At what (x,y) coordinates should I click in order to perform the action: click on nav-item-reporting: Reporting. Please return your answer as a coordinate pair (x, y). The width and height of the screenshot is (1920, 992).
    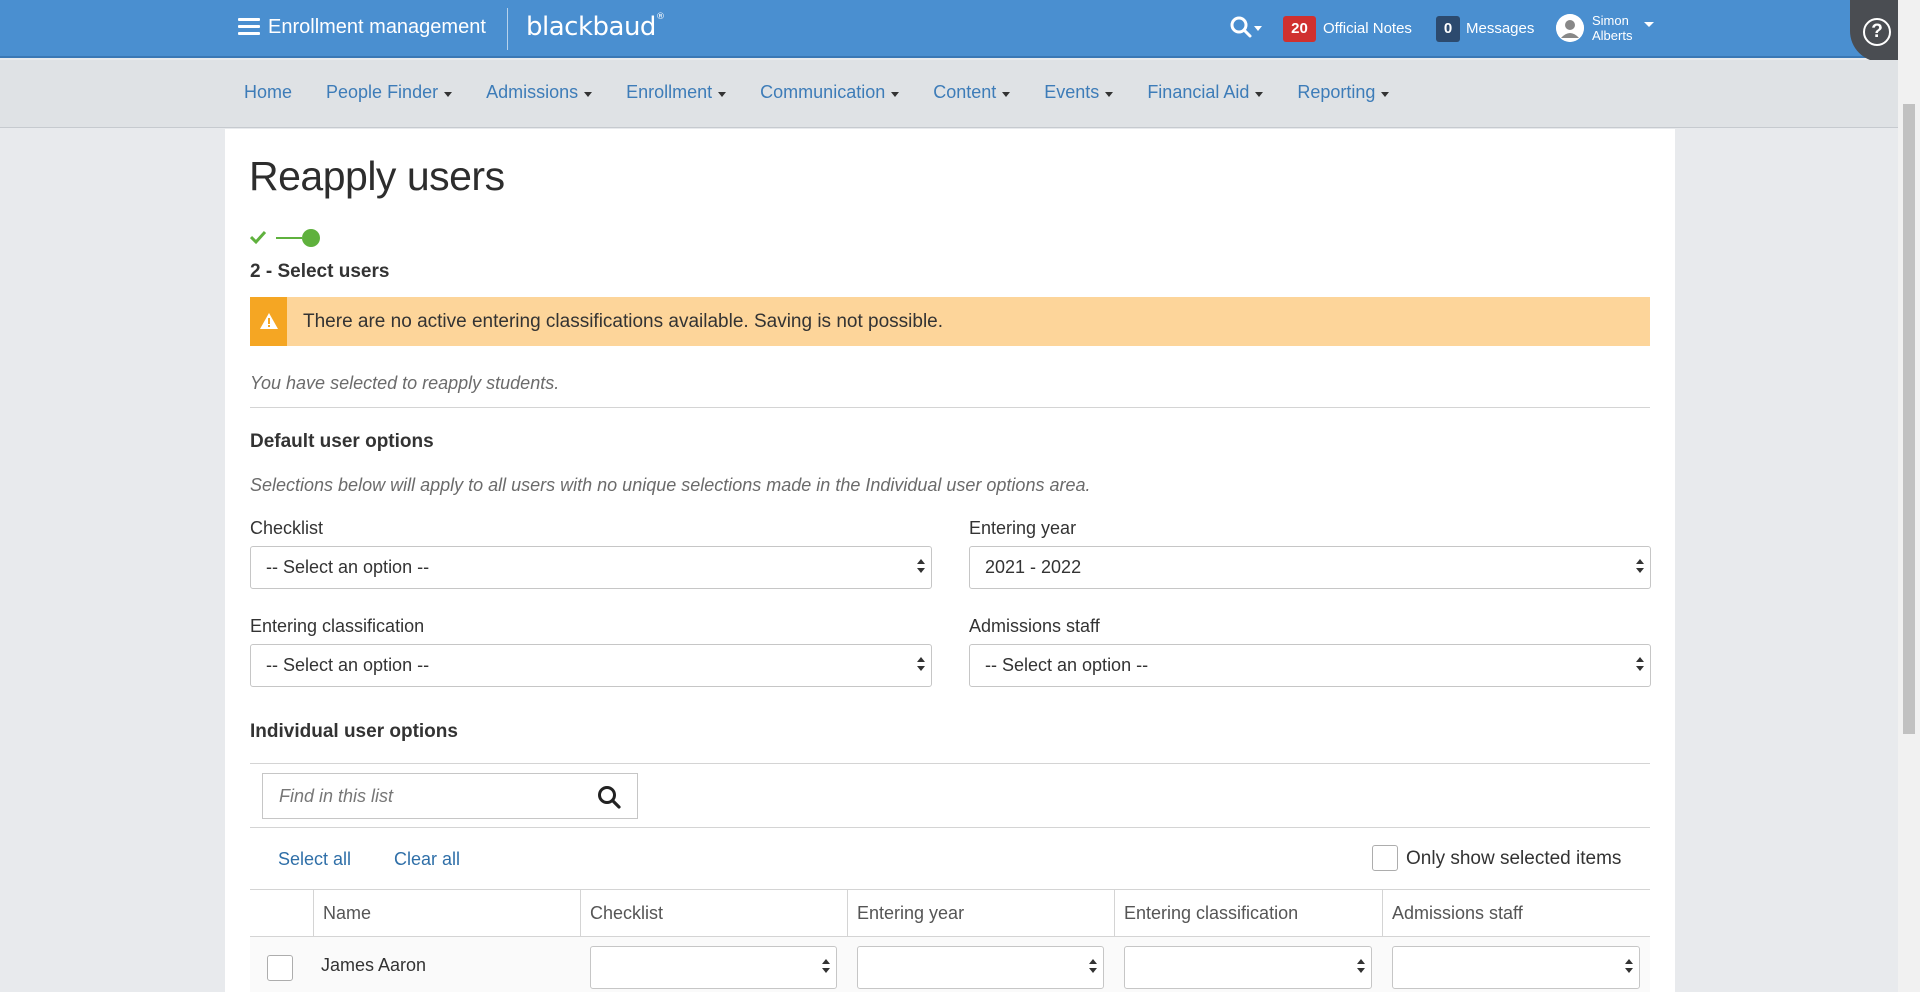
    Looking at the image, I should click on (1343, 92).